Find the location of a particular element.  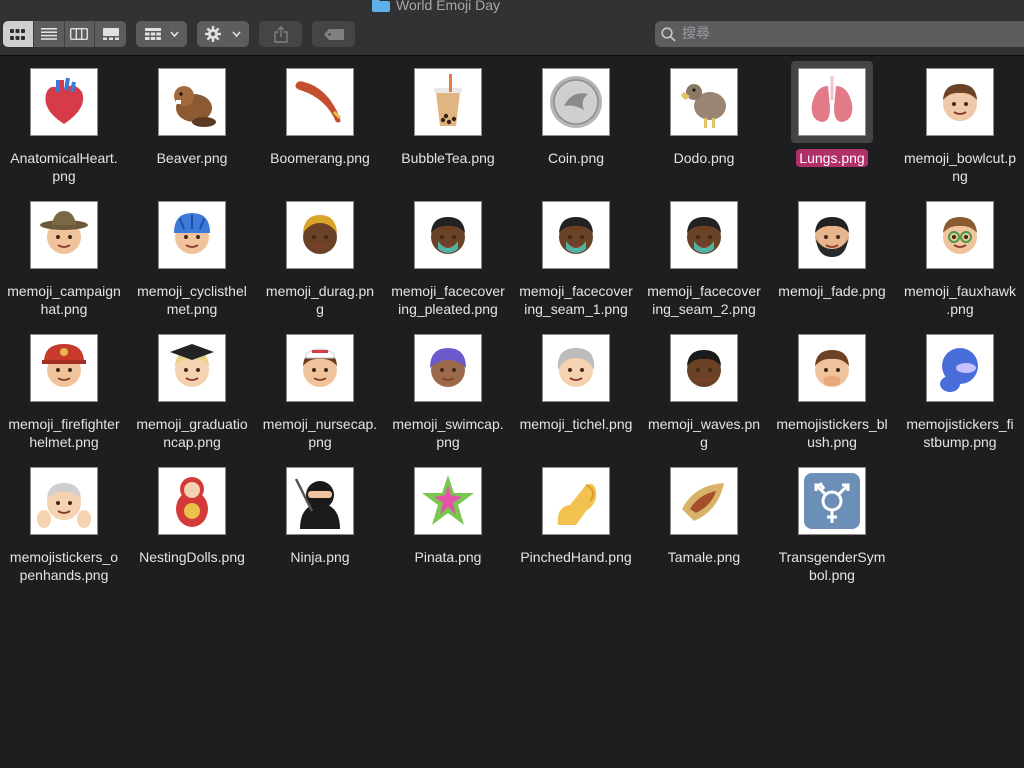

action-menu-button is located at coordinates (223, 34).